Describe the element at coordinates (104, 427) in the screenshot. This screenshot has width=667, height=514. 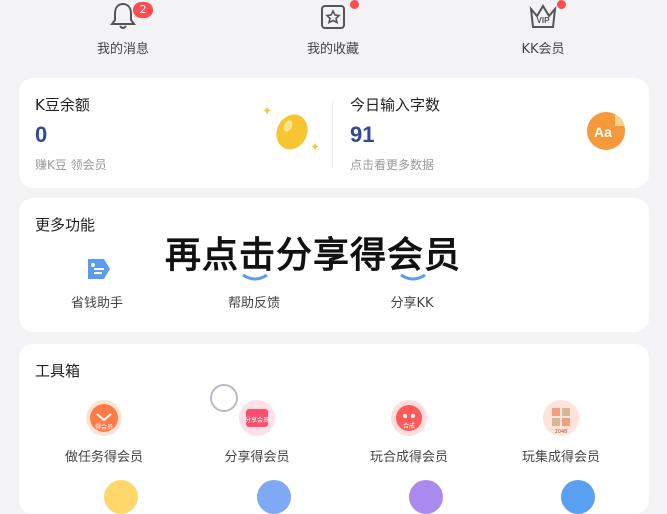
I see `svg-text: 得会员` at that location.